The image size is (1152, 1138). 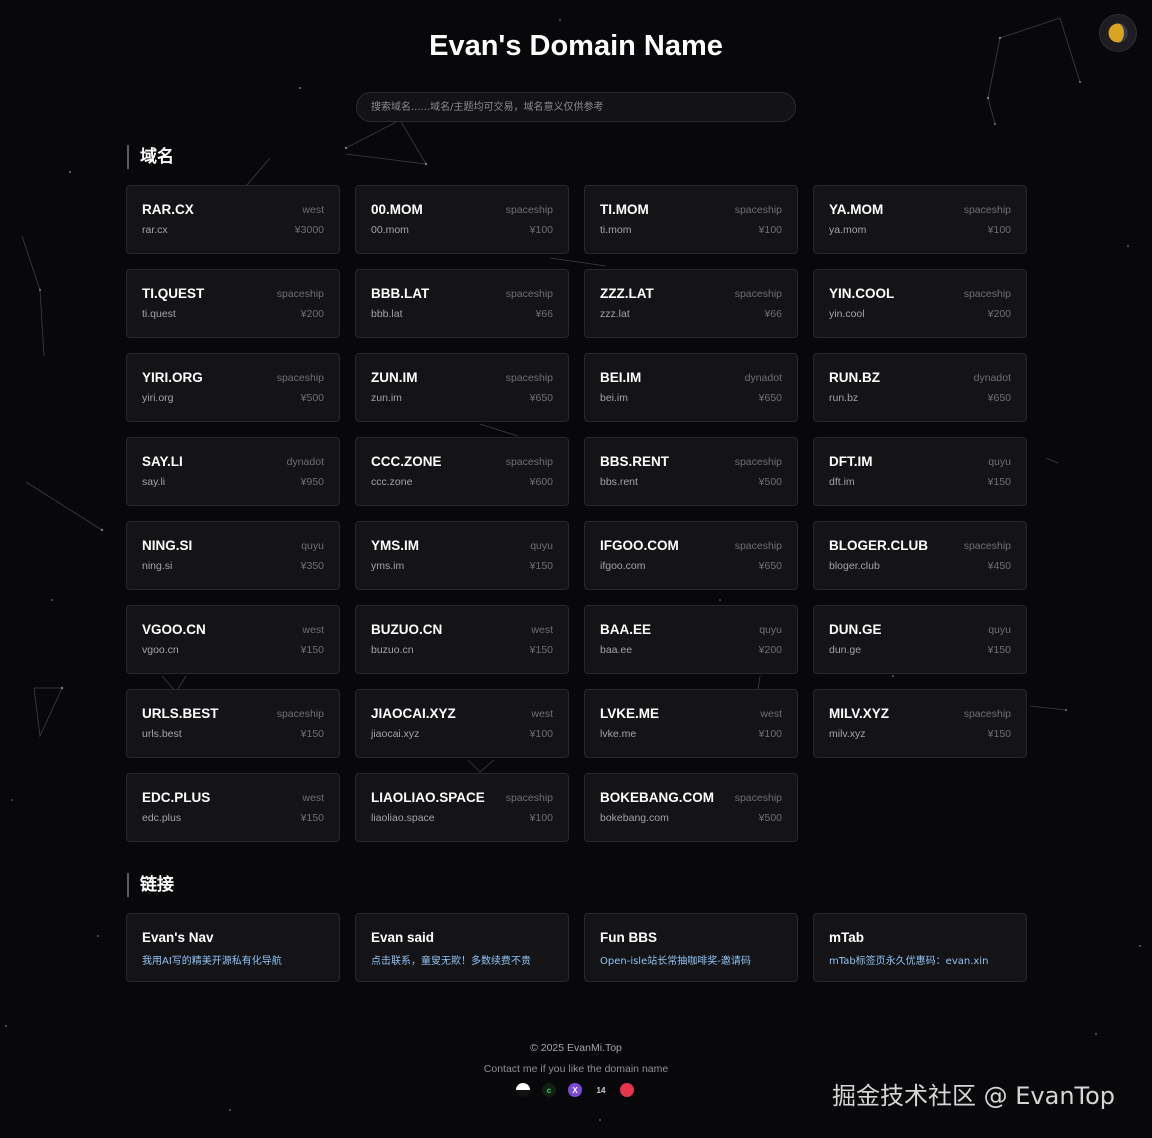 What do you see at coordinates (675, 961) in the screenshot?
I see `link-description: Open-isle站长常抽咖啡奖-邀请码` at bounding box center [675, 961].